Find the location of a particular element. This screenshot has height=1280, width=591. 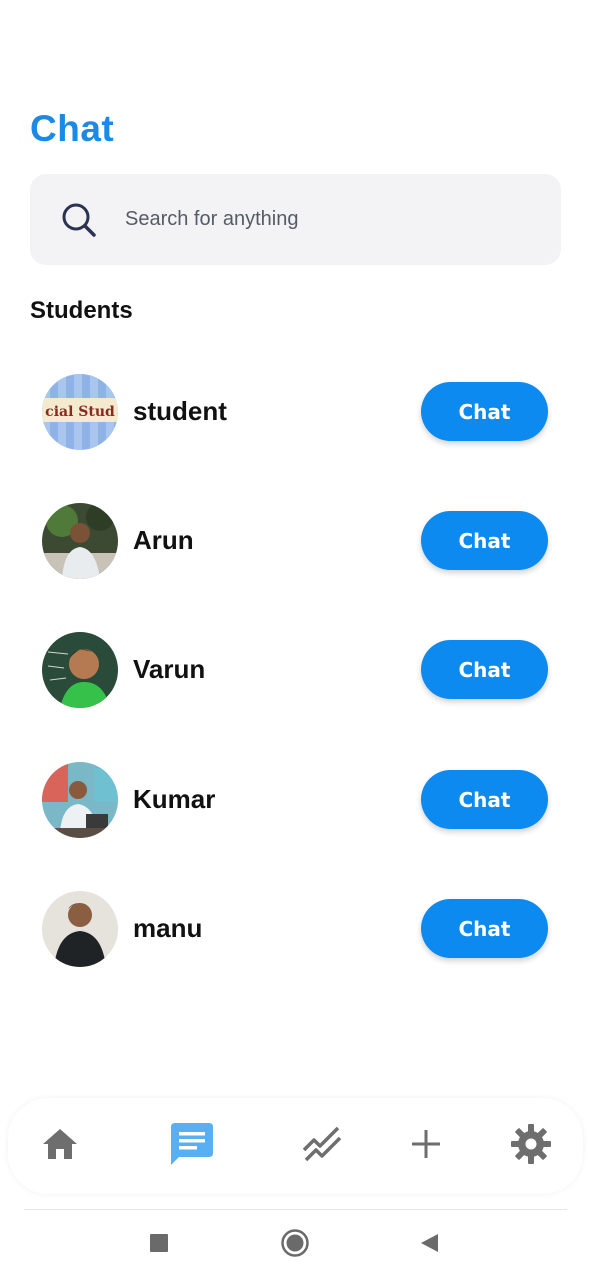

student-name: Kumar is located at coordinates (174, 799).